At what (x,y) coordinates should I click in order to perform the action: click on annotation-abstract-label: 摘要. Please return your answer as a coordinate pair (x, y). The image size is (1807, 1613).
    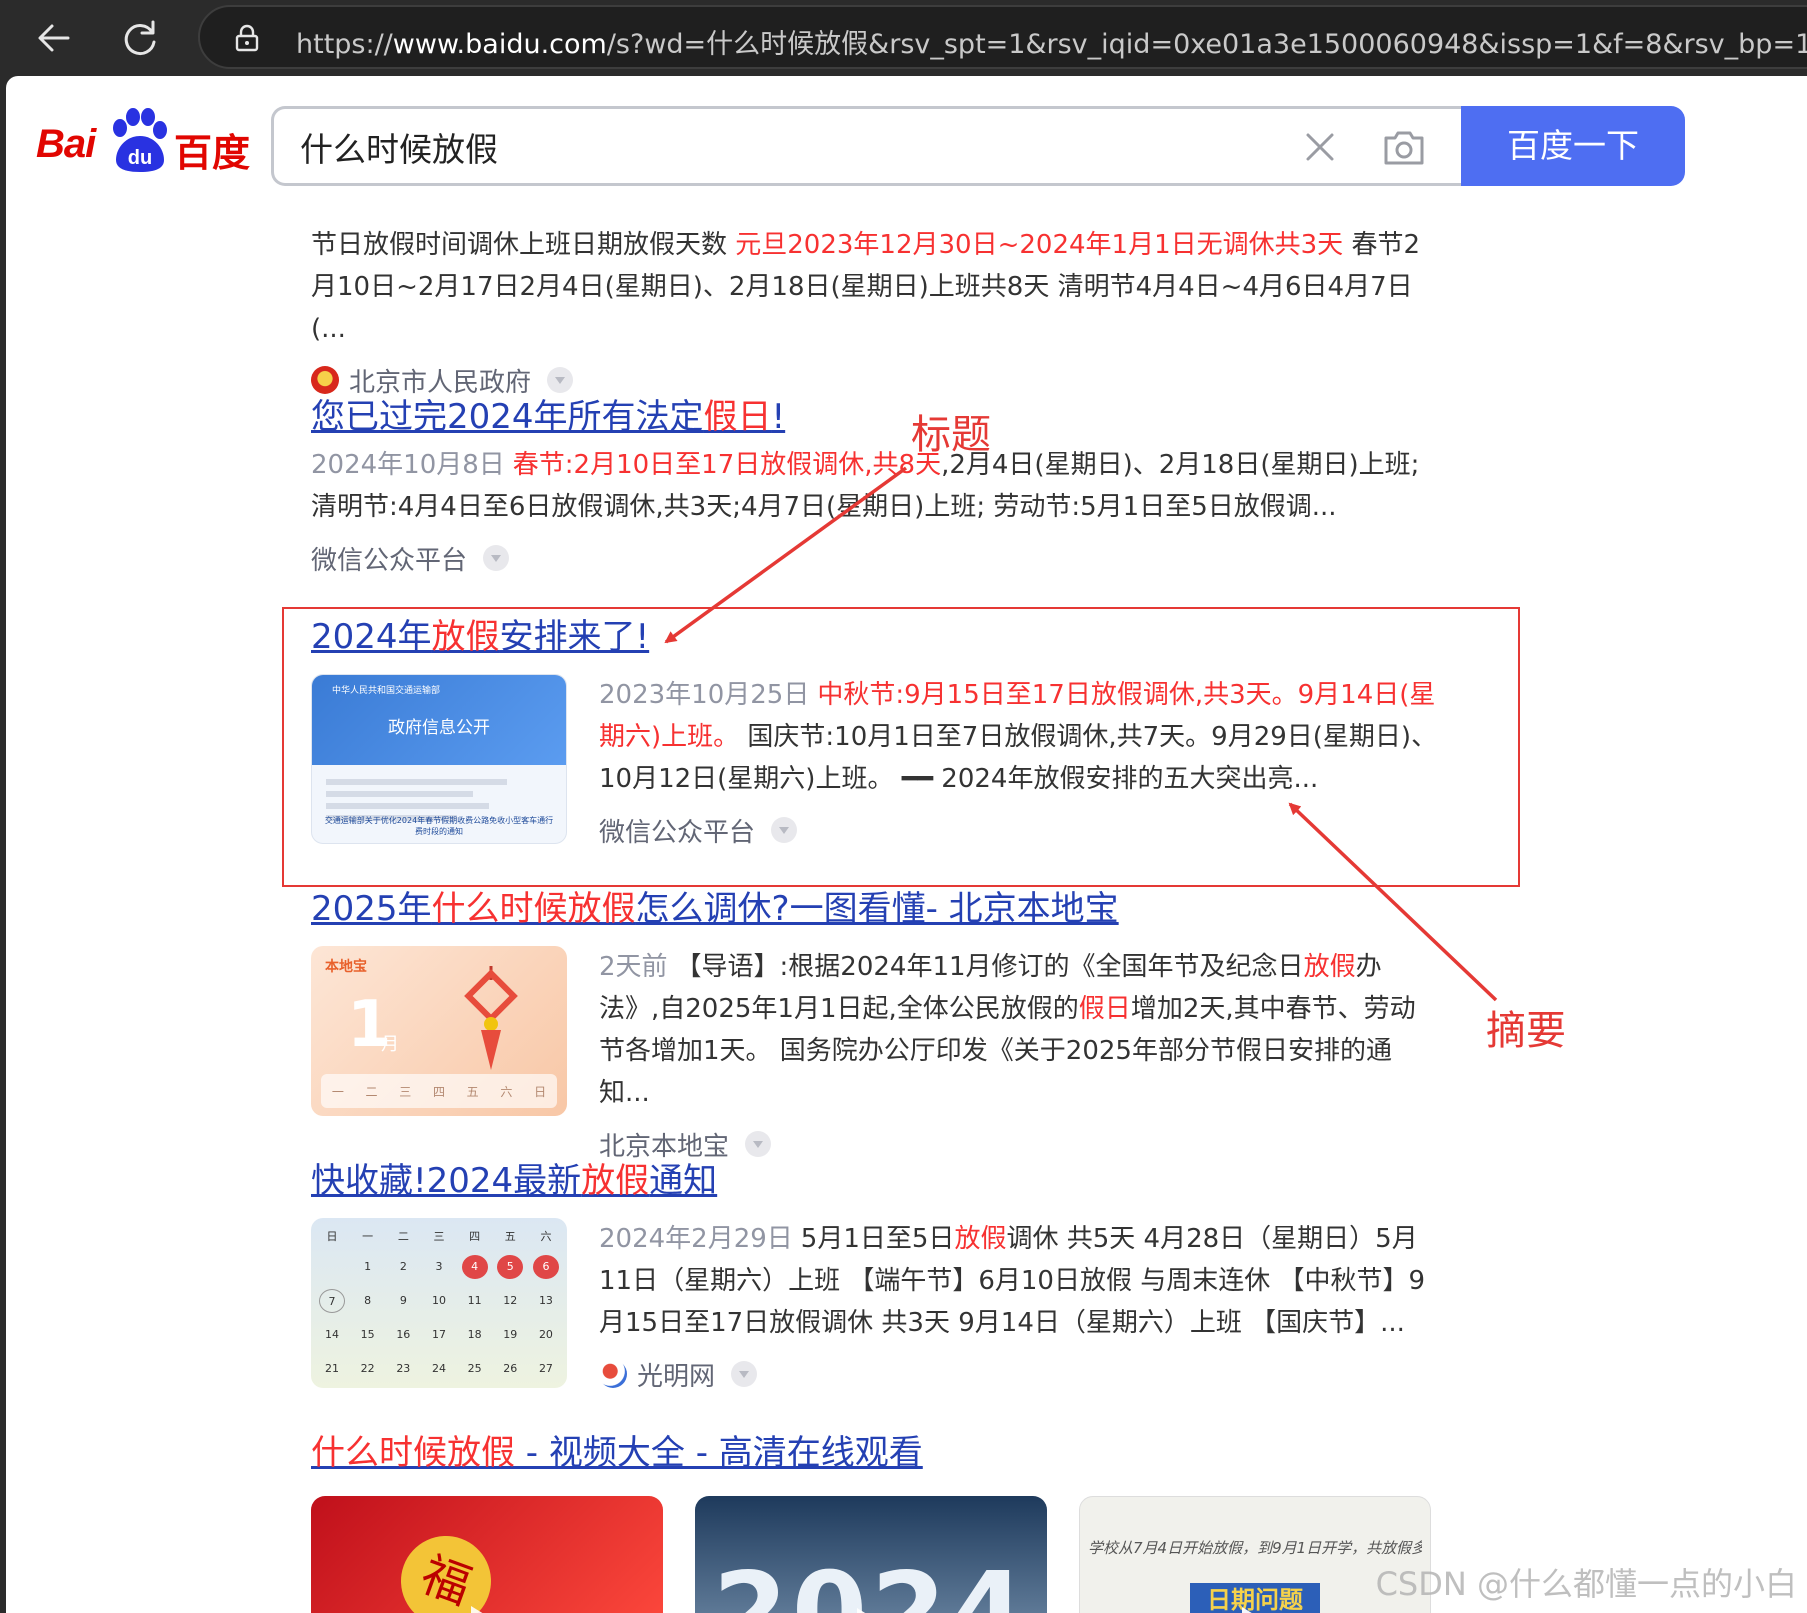
    Looking at the image, I should click on (1526, 1031).